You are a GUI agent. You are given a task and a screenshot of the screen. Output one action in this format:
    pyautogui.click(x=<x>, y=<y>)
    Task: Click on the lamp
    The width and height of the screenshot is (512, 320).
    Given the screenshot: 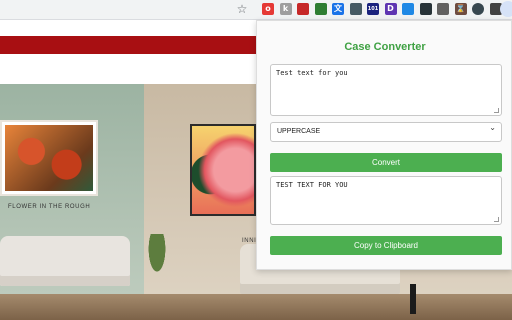 What is the action you would take?
    pyautogui.click(x=413, y=299)
    